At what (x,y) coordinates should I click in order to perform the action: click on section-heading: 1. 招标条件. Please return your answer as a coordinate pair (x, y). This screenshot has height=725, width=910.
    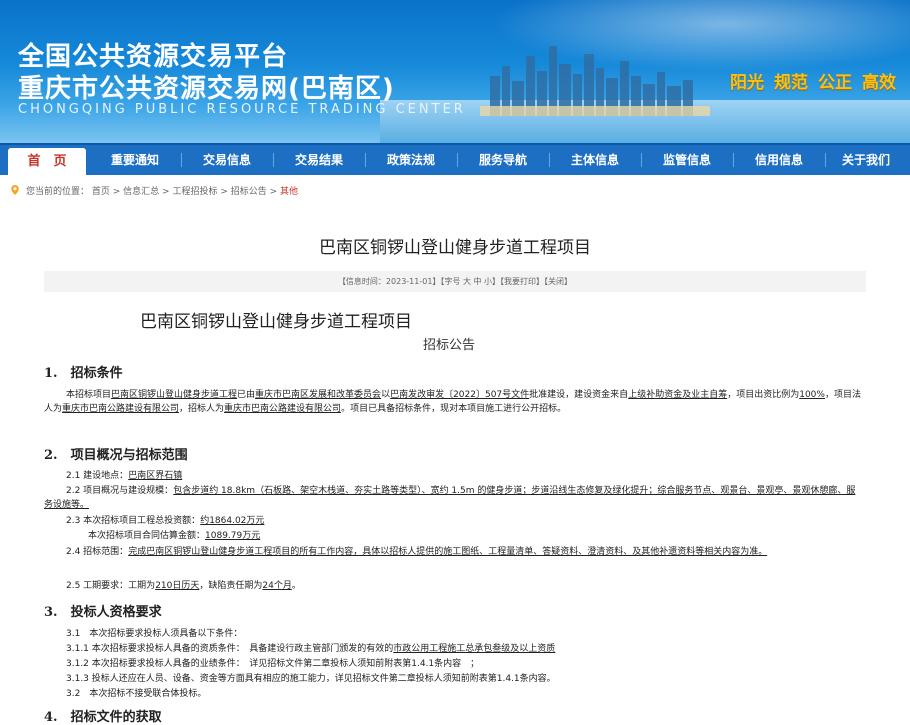
    Looking at the image, I should click on (83, 373).